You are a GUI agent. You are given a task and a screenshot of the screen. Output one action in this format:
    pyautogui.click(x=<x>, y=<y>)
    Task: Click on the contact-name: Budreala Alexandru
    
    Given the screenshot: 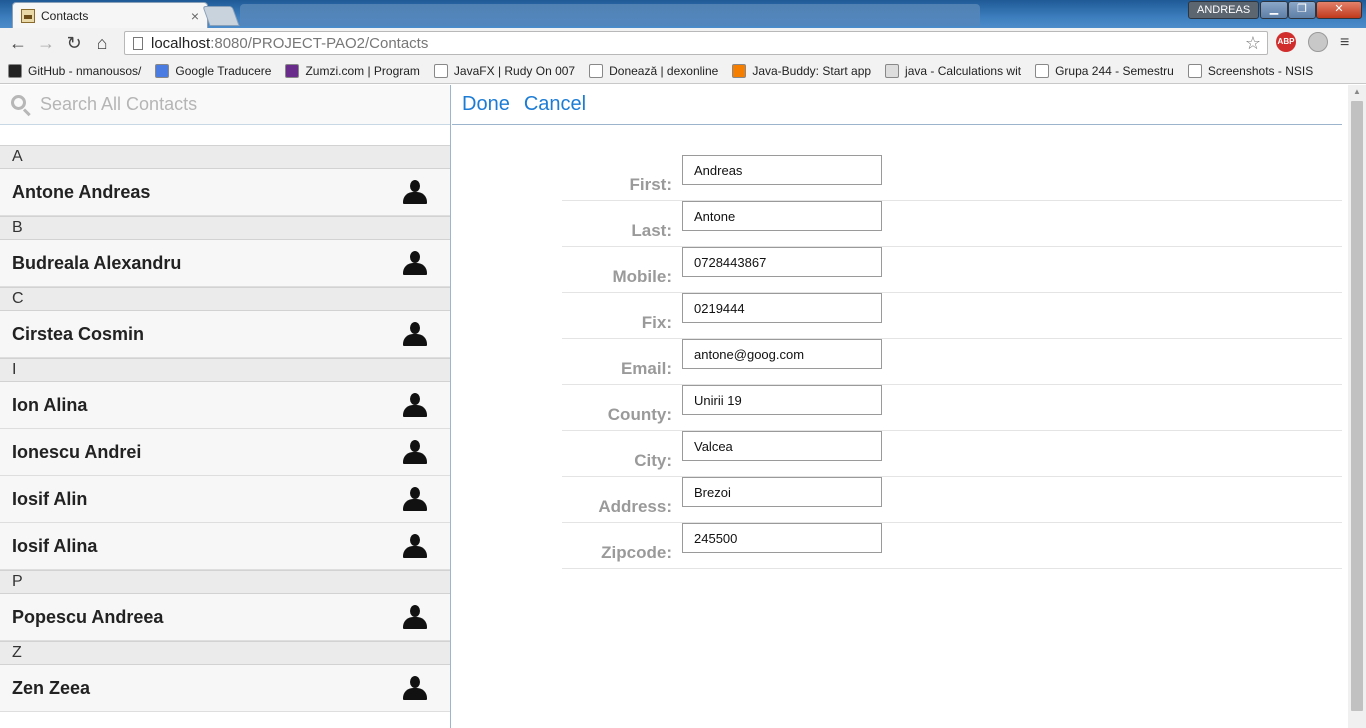 What is the action you would take?
    pyautogui.click(x=97, y=262)
    